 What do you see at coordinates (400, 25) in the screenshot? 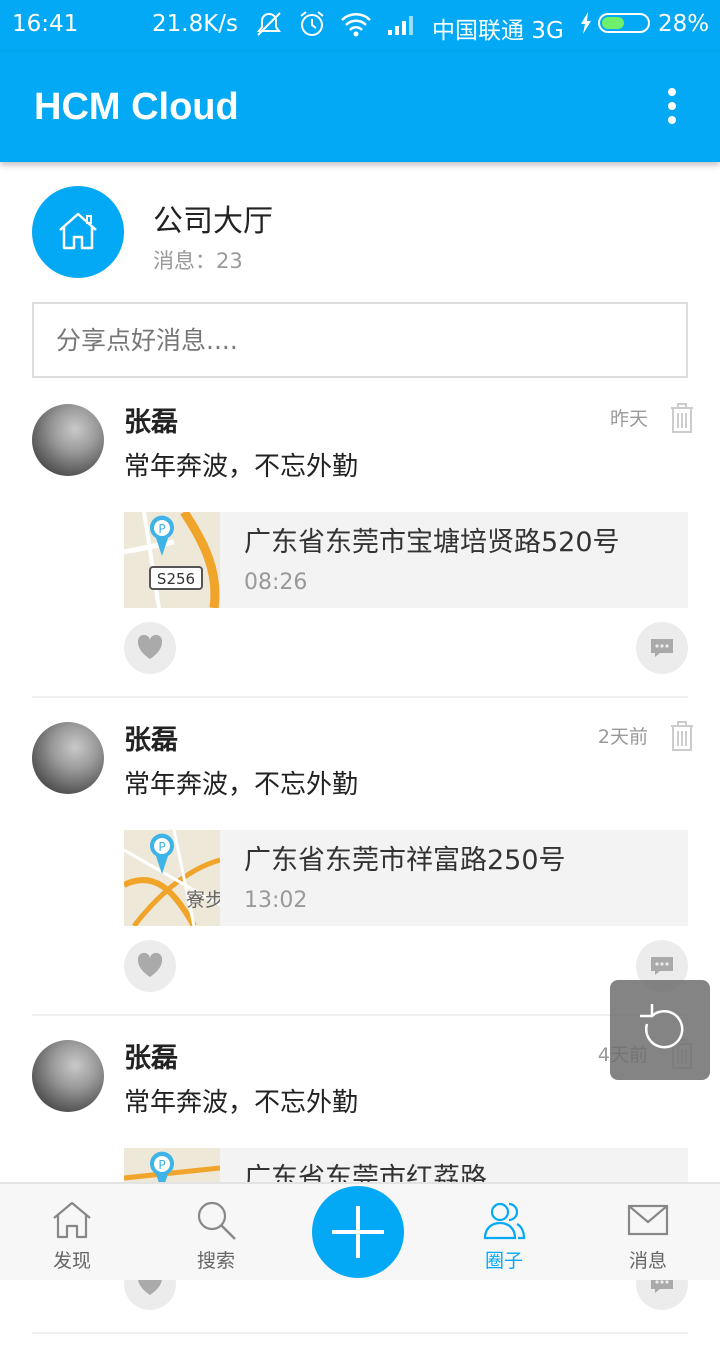
I see `signal-icon` at bounding box center [400, 25].